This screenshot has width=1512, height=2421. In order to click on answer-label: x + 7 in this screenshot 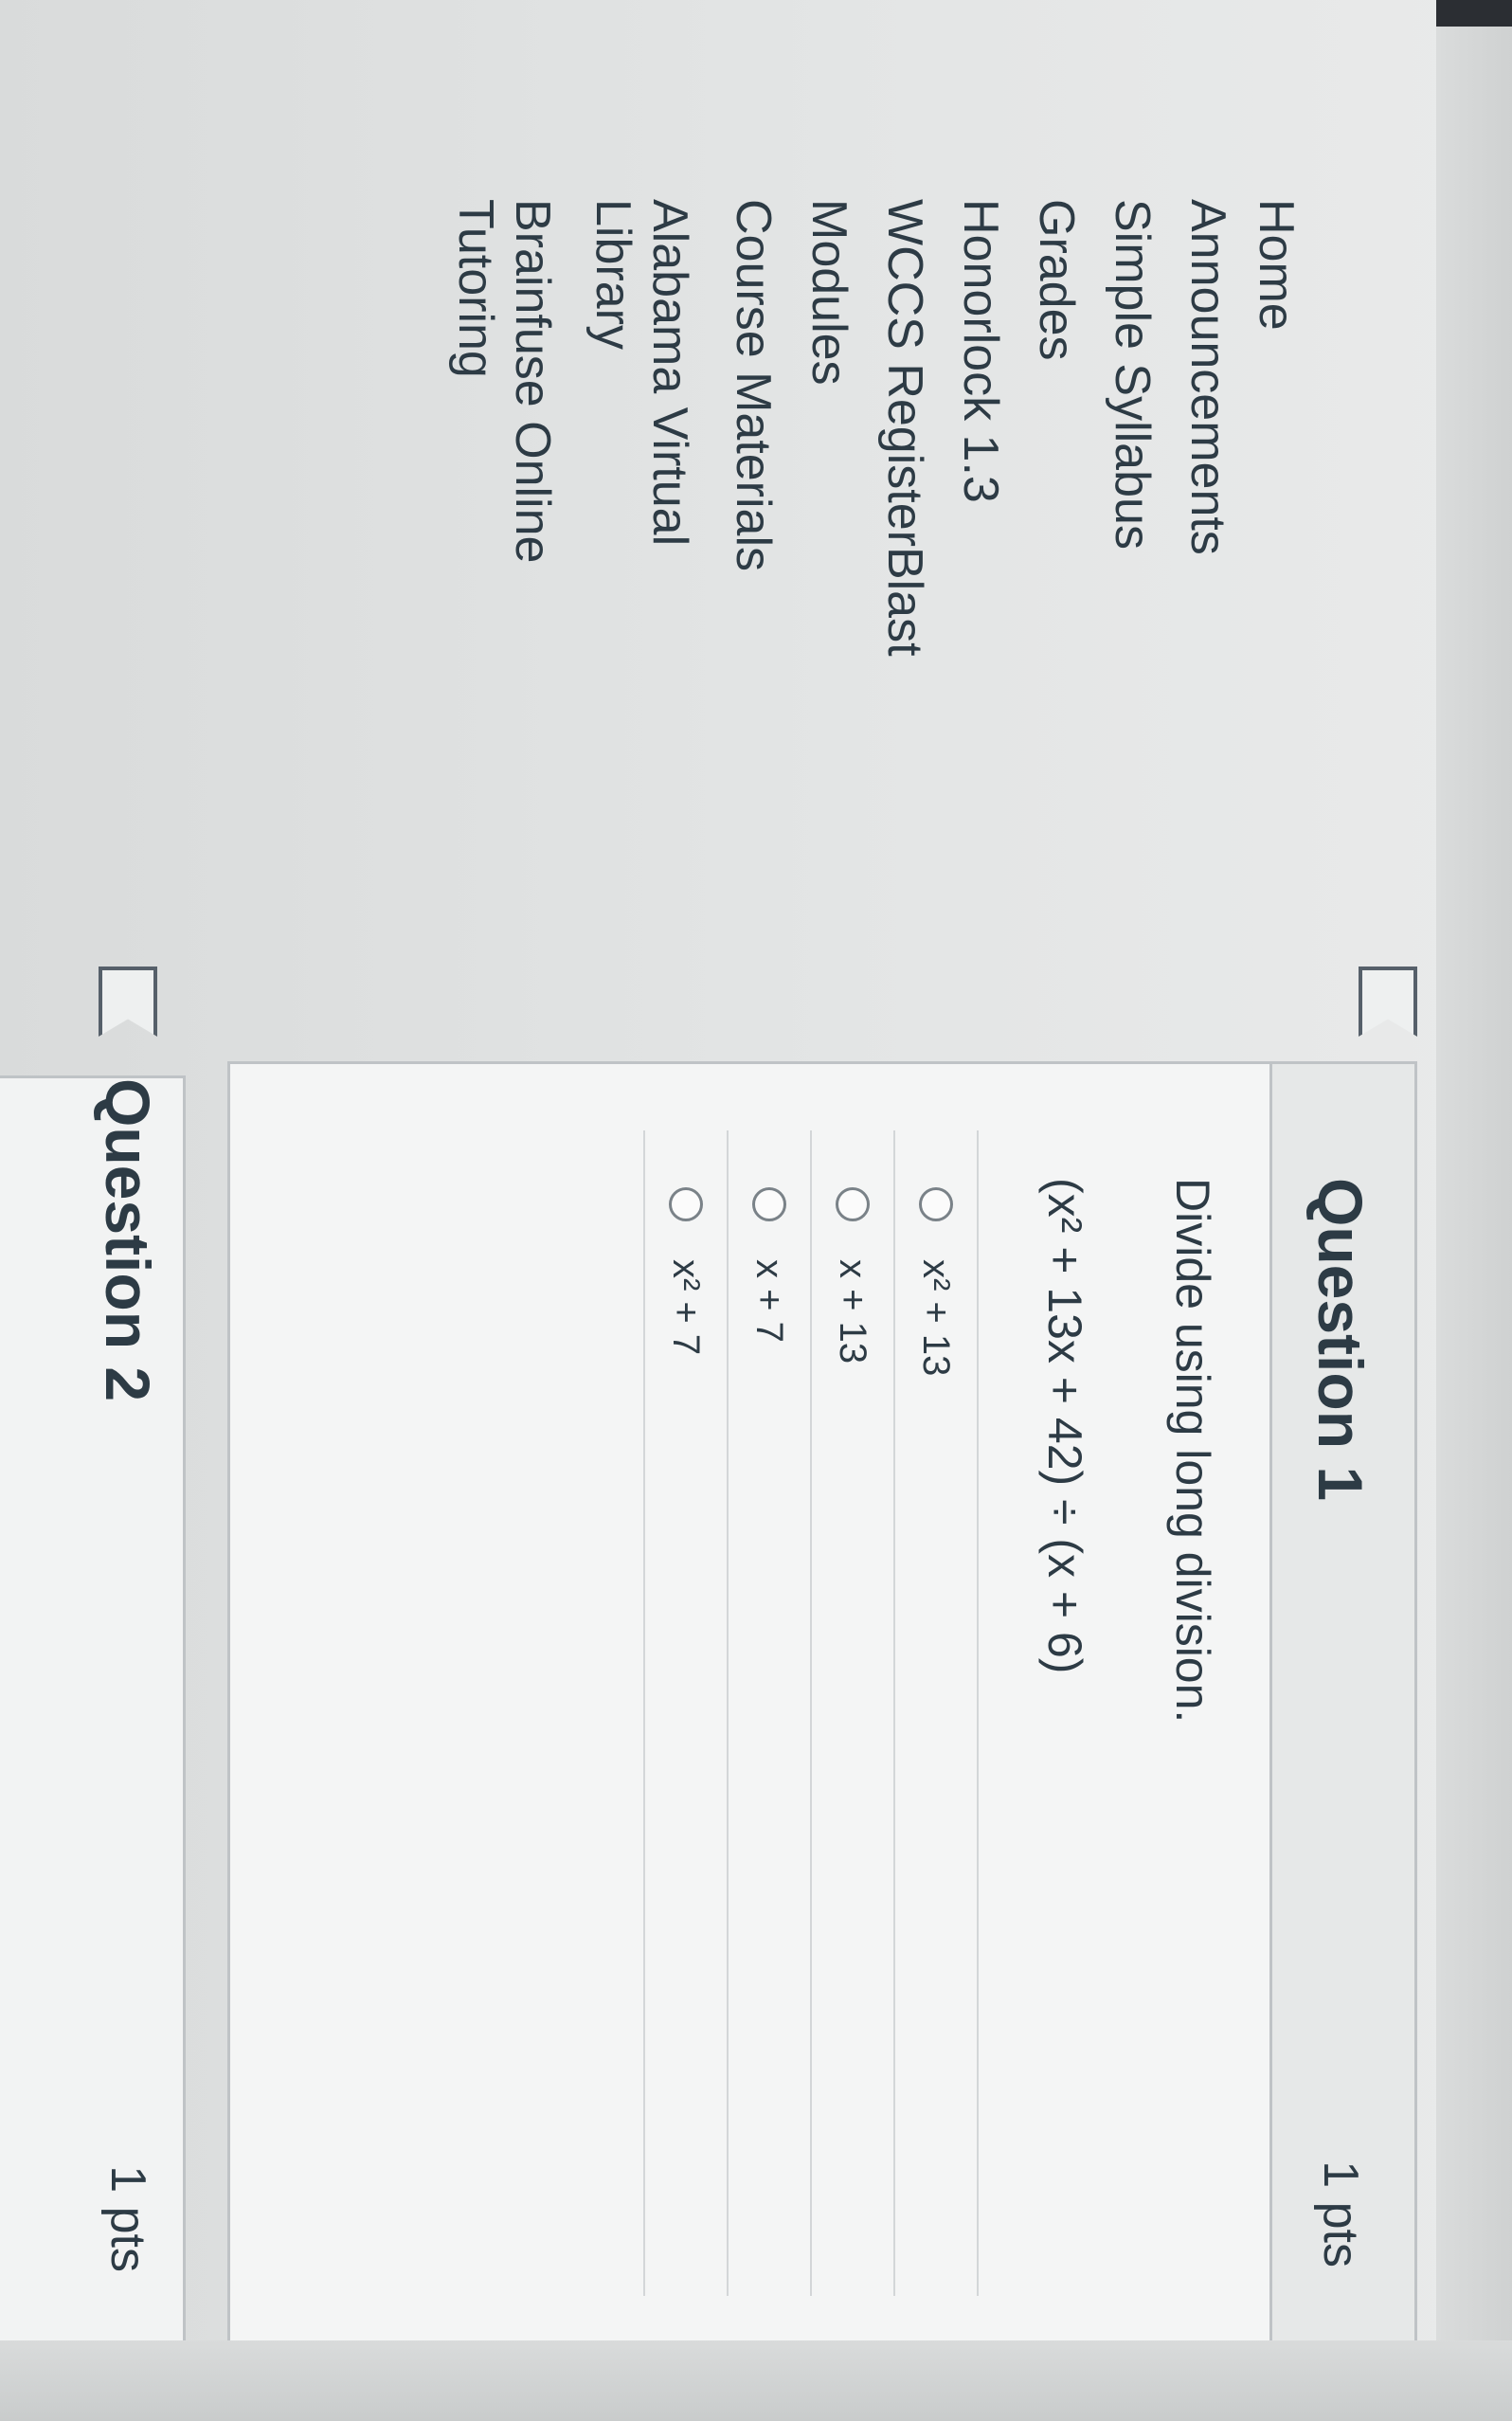, I will do `click(769, 1301)`.